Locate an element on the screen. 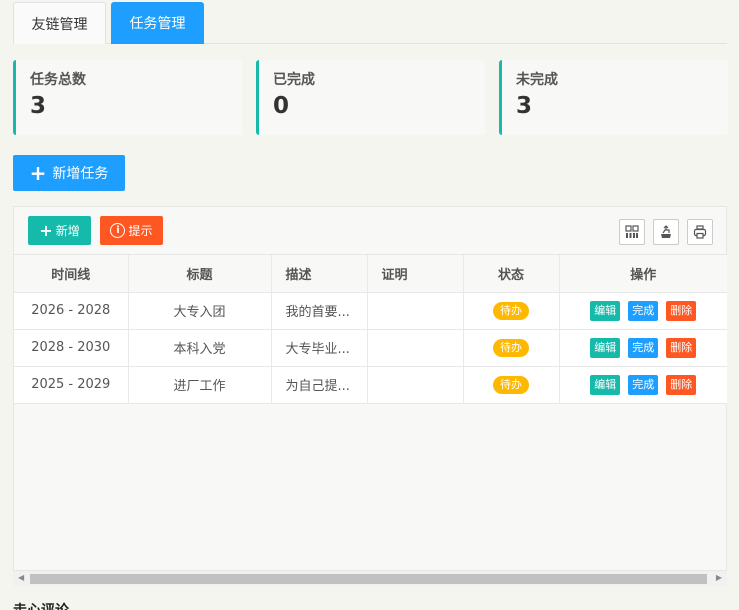 The width and height of the screenshot is (739, 610). tab-bar: 友链管理 任务管理 is located at coordinates (370, 23).